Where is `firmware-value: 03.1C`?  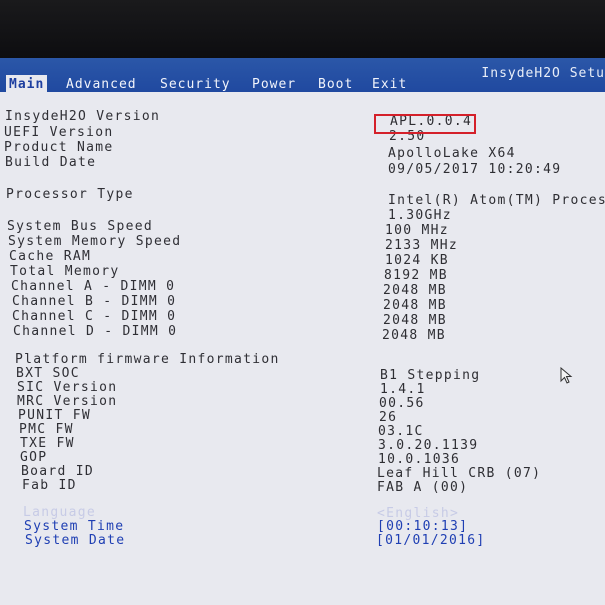
firmware-value: 03.1C is located at coordinates (401, 431).